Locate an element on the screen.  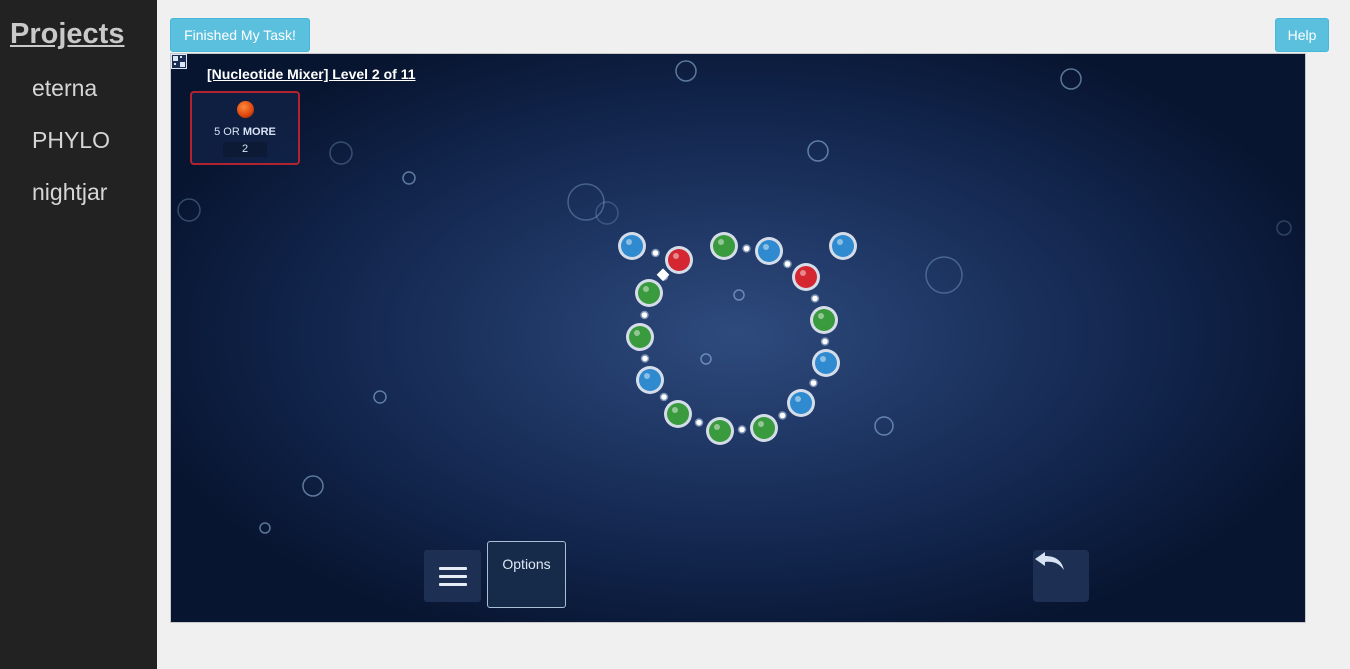
puzzle-grid-icon is located at coordinates (179, 61).